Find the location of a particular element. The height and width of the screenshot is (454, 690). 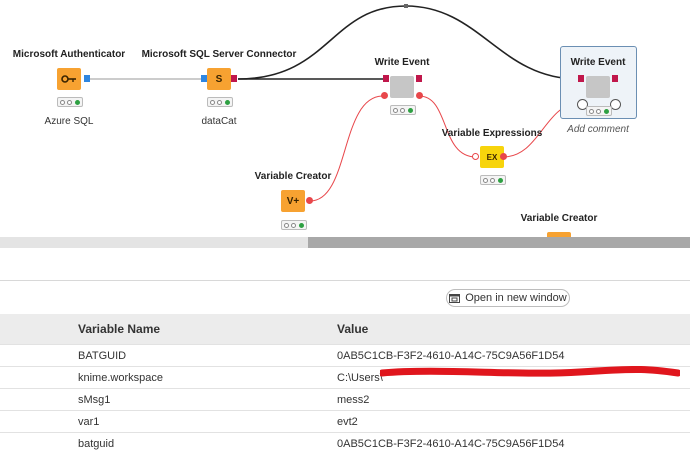

variable-name-cell: batguid is located at coordinates (168, 443).